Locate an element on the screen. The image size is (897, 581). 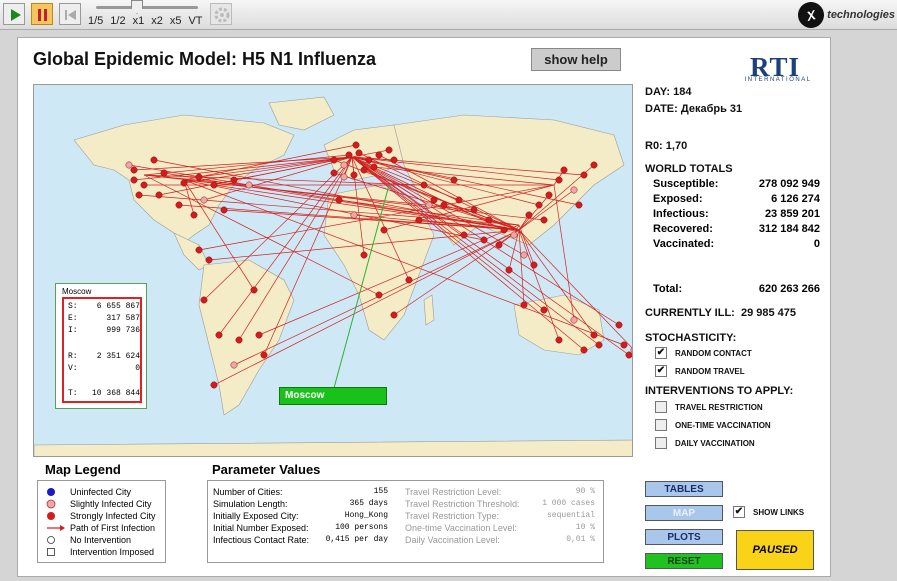
speed-label: VT is located at coordinates (195, 21).